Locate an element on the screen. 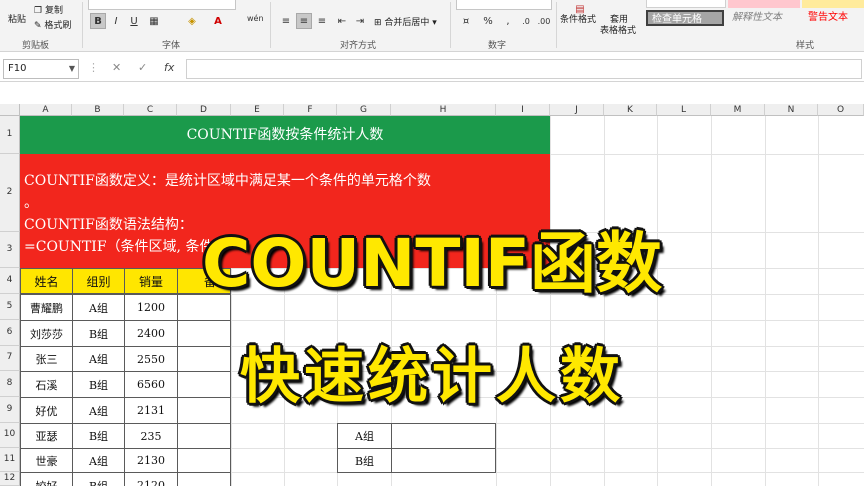  column-header: H is located at coordinates (443, 110).